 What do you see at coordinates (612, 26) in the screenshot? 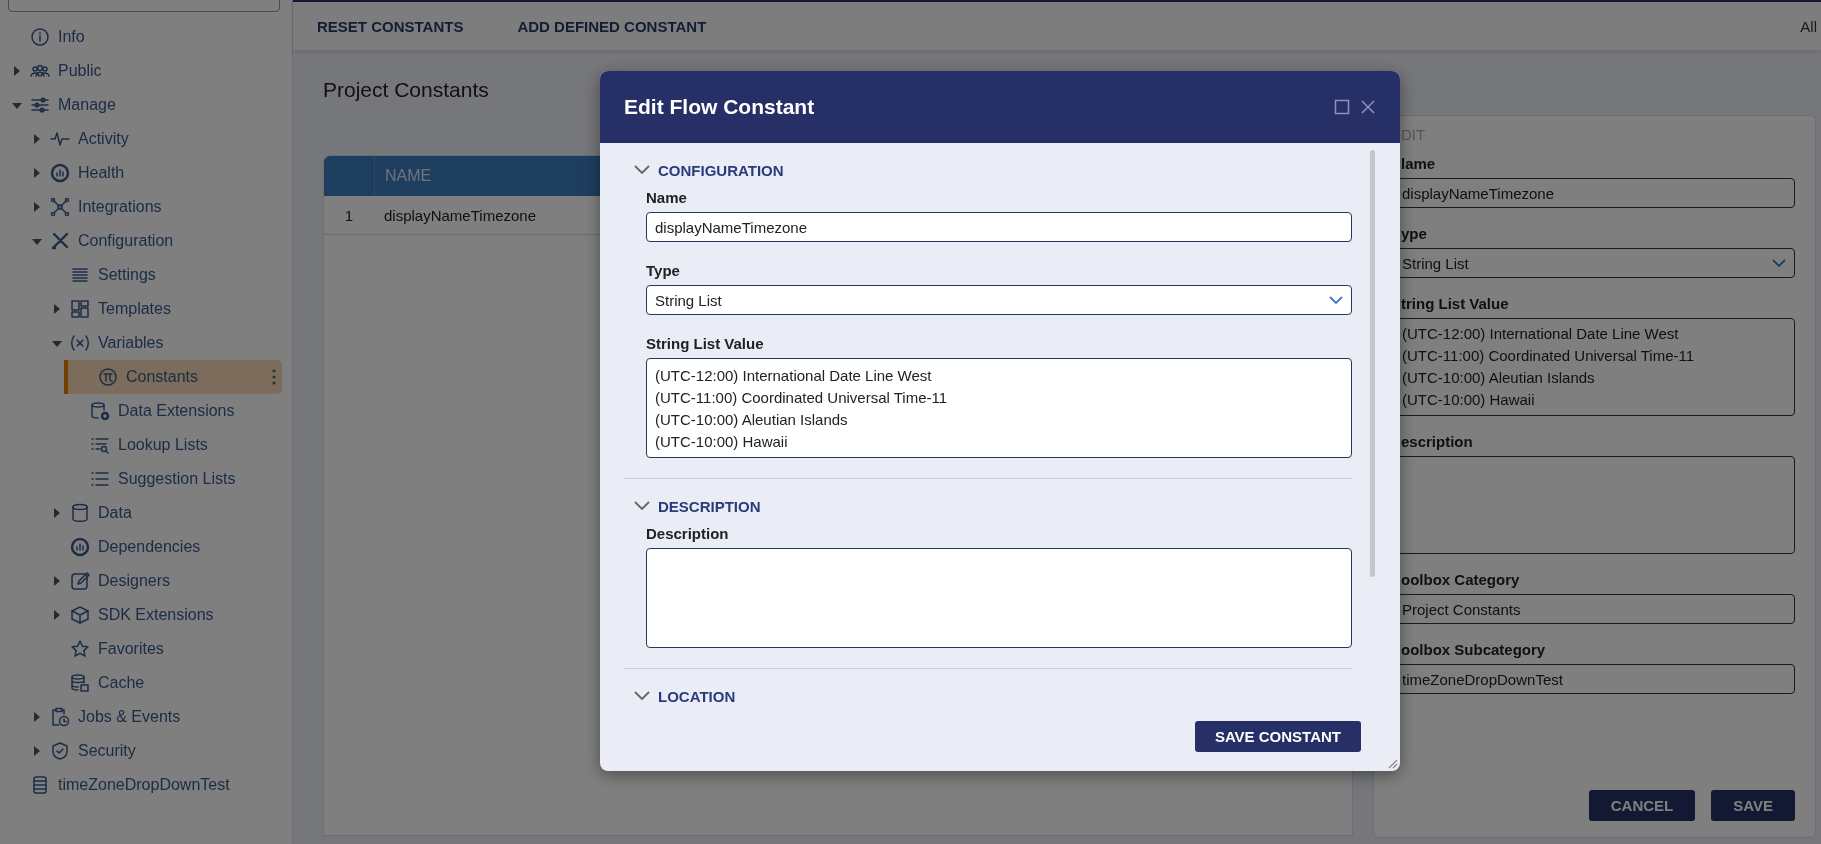
I see `toolbar-button: ADD DEFINED CONSTANT` at bounding box center [612, 26].